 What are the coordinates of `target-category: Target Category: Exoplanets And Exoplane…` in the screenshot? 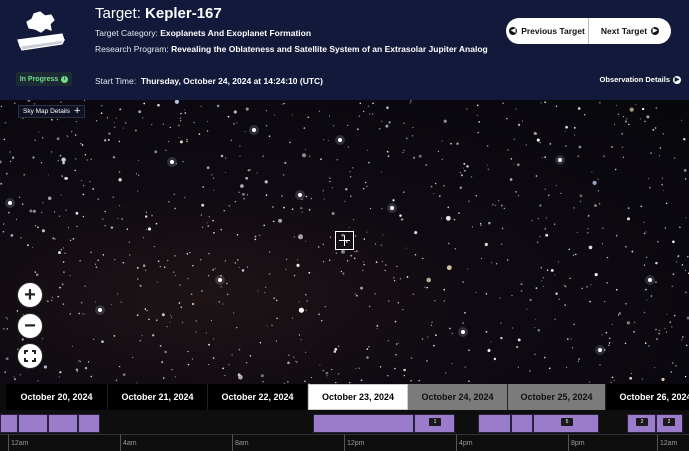 It's located at (203, 33).